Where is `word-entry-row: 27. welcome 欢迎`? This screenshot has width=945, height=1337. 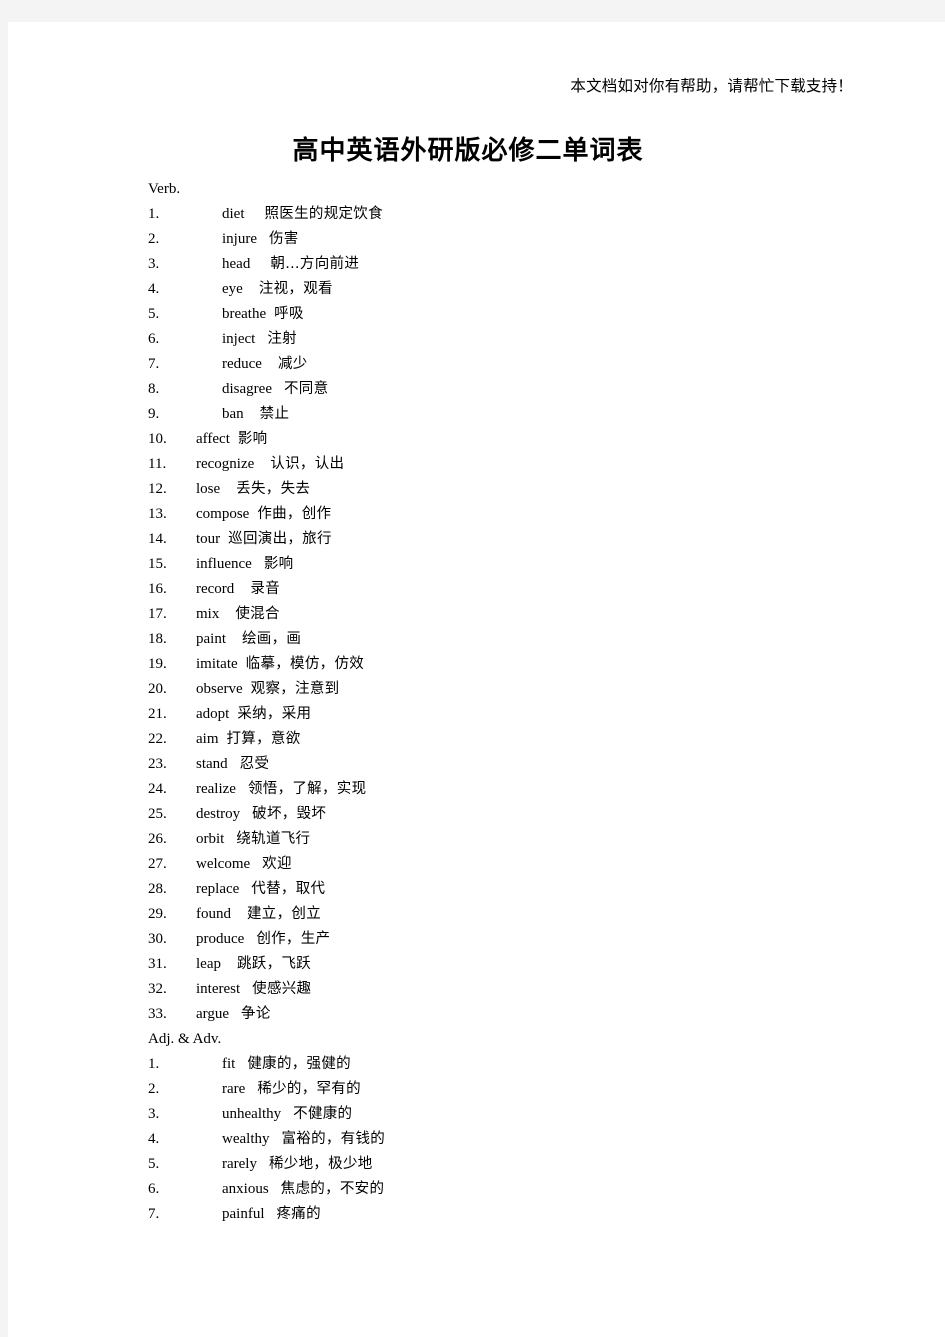 word-entry-row: 27. welcome 欢迎 is located at coordinates (528, 864).